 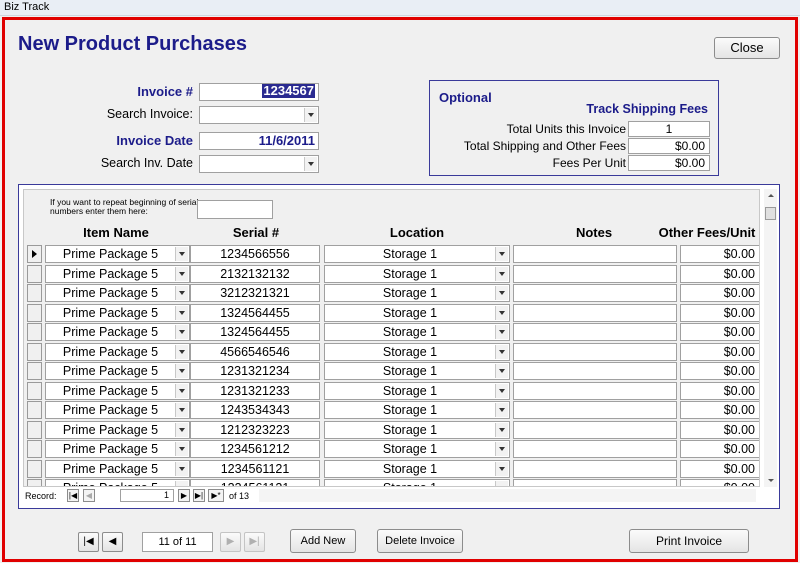 I want to click on serial-field: 1234561121, so click(x=255, y=482).